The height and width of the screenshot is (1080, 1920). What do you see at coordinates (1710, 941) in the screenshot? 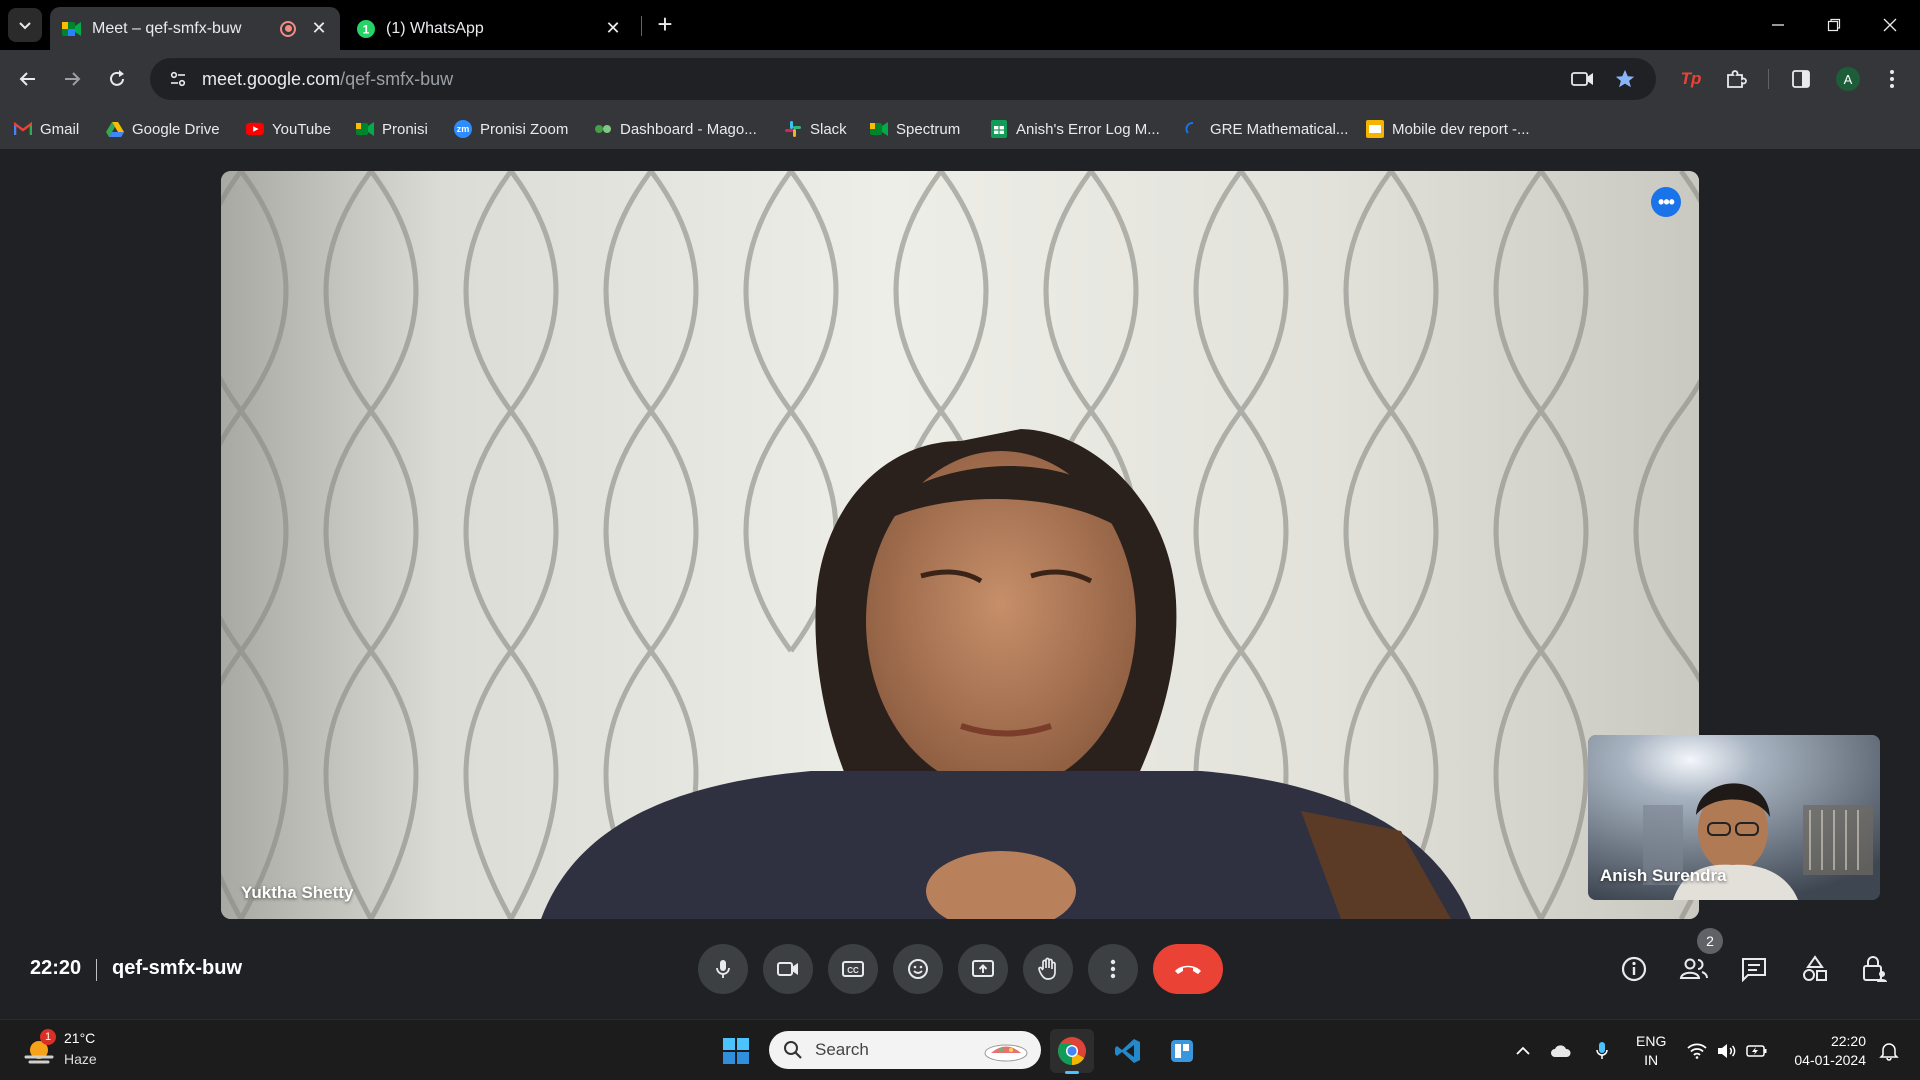
I see `people-count-badge: 2` at bounding box center [1710, 941].